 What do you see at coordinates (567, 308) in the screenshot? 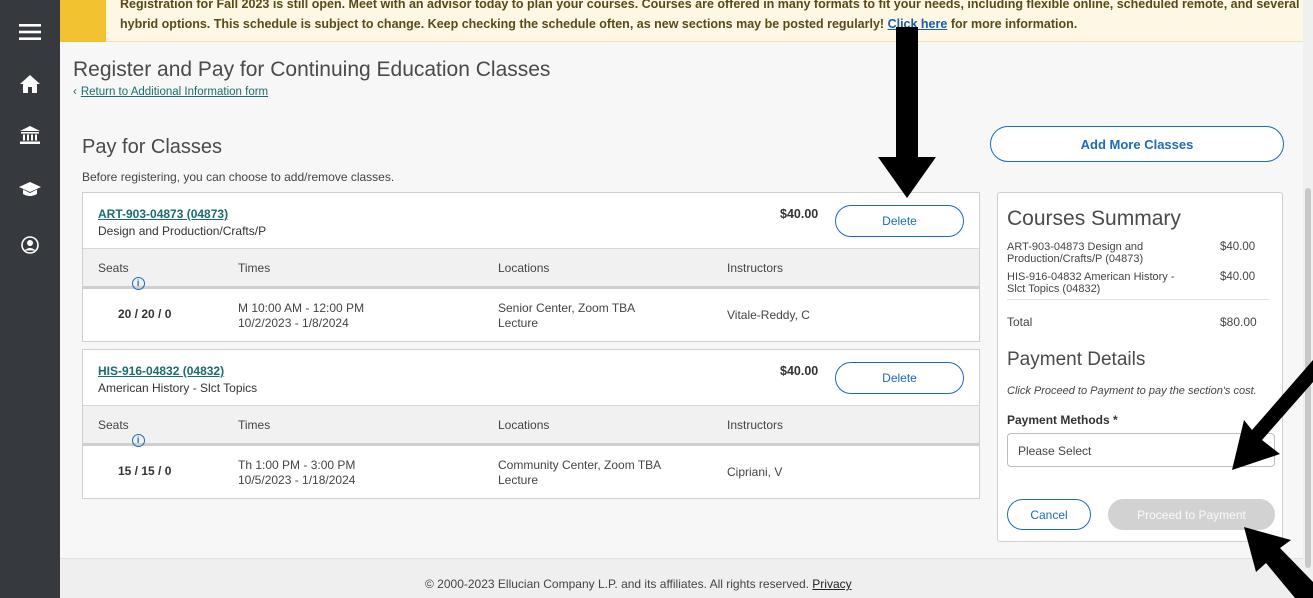
I see `location: Senior Center, Zoom TBA` at bounding box center [567, 308].